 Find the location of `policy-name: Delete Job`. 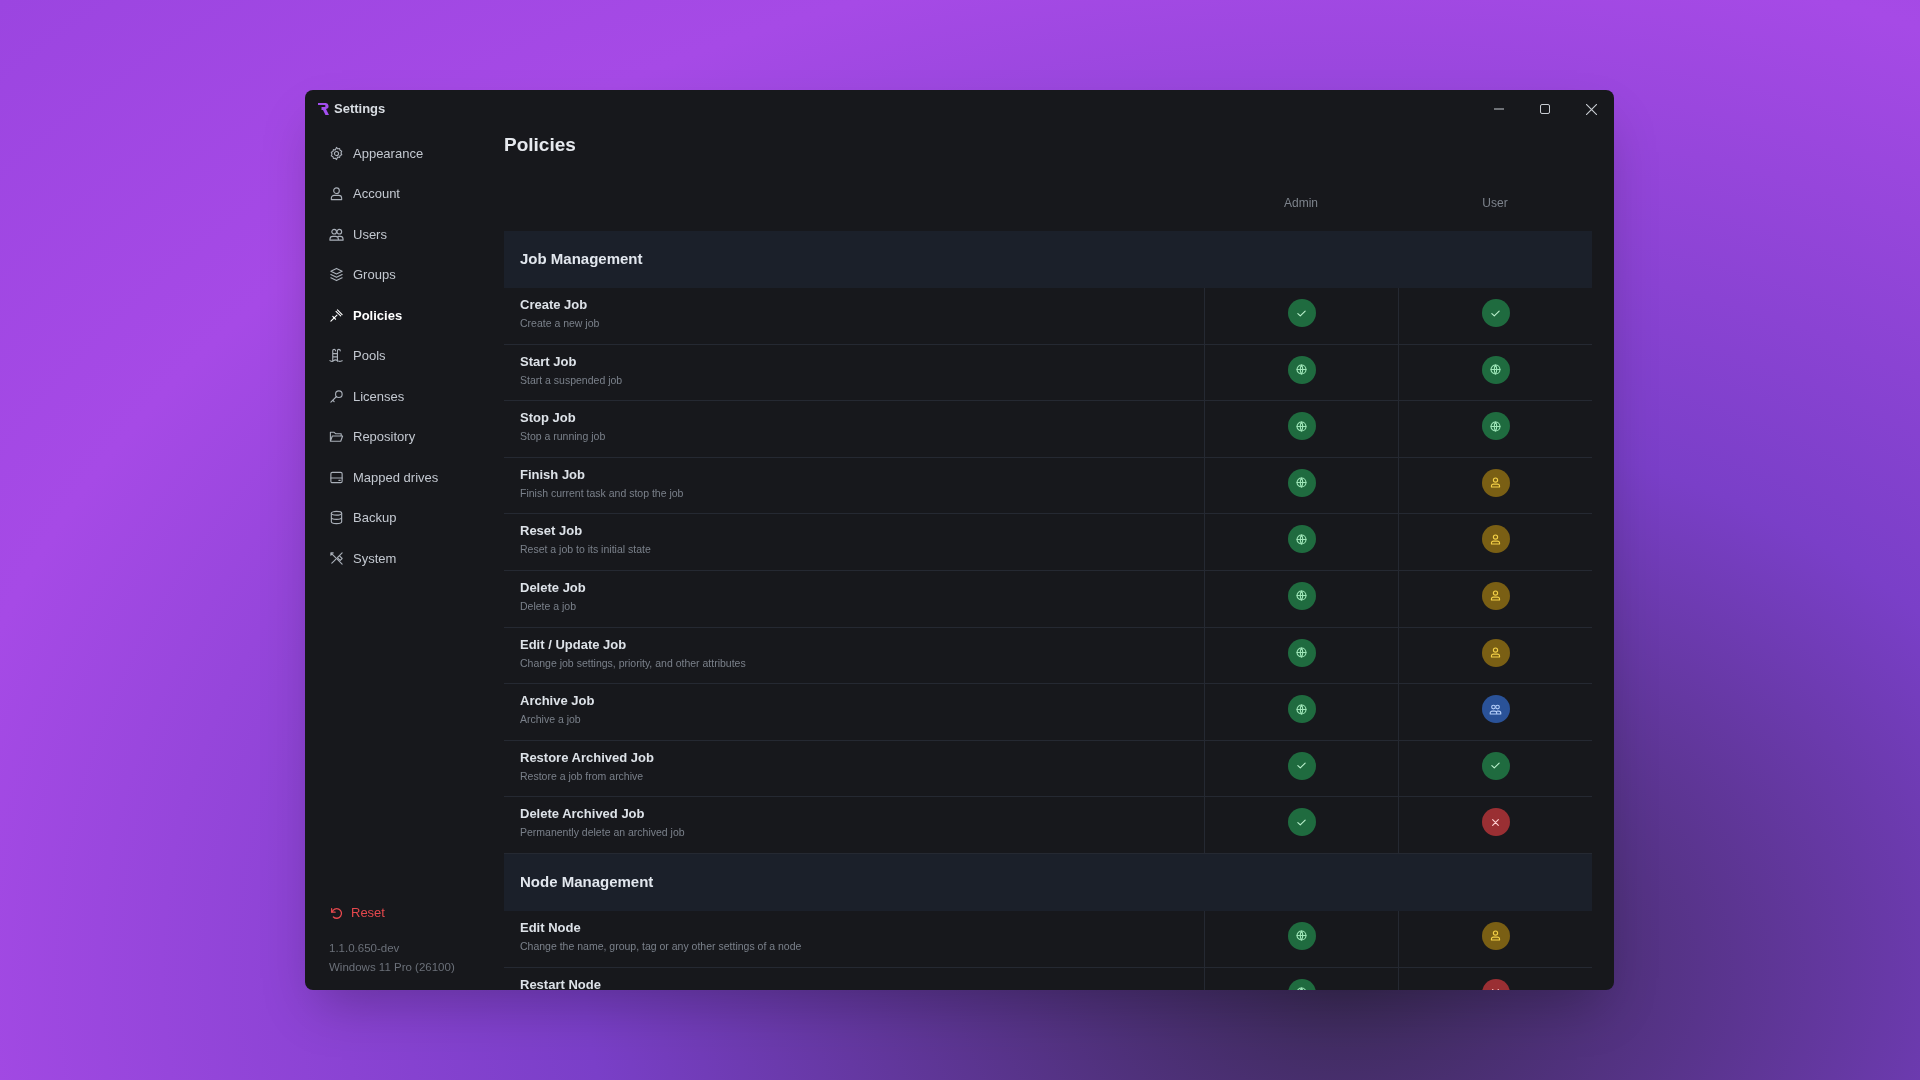

policy-name: Delete Job is located at coordinates (553, 587).